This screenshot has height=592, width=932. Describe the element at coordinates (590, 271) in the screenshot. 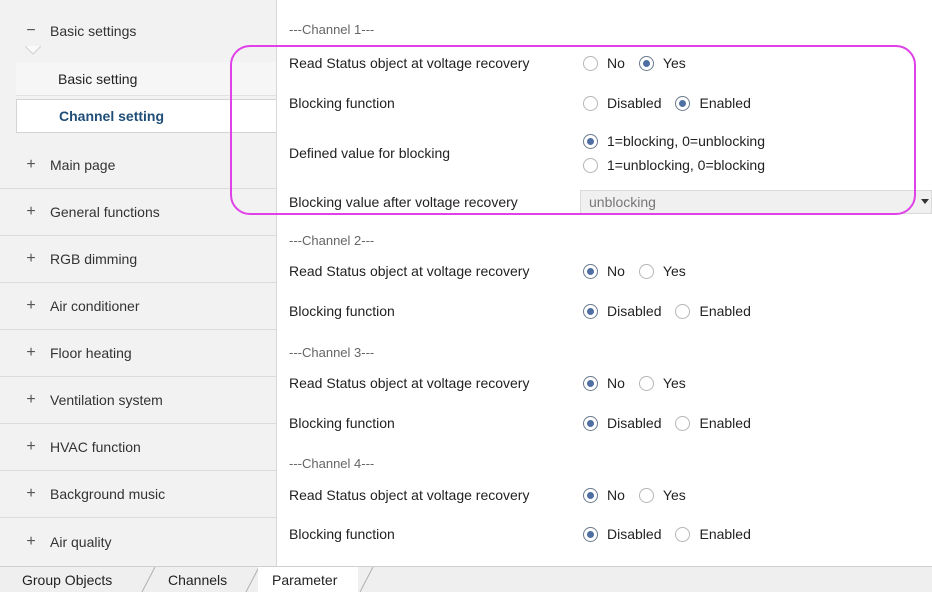

I see `ch2-read-status-no-radio` at that location.